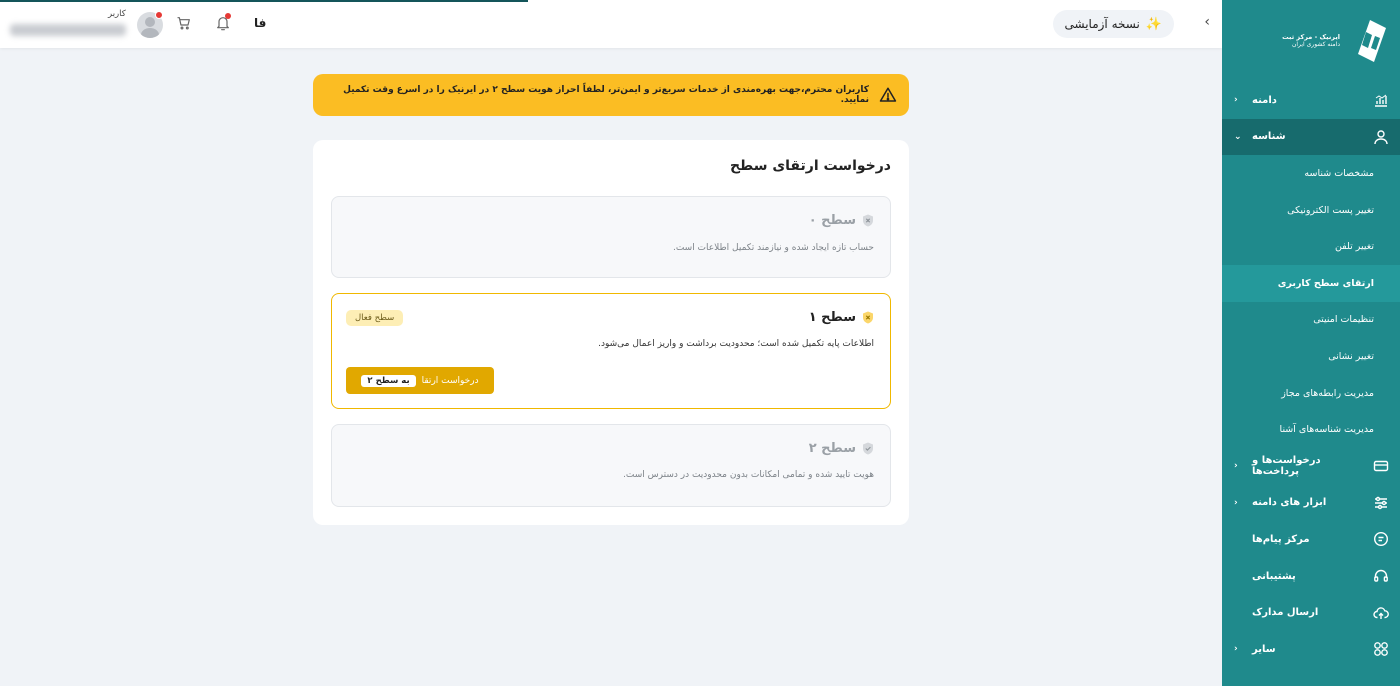  Describe the element at coordinates (1381, 100) in the screenshot. I see `domain-chart-icon` at that location.